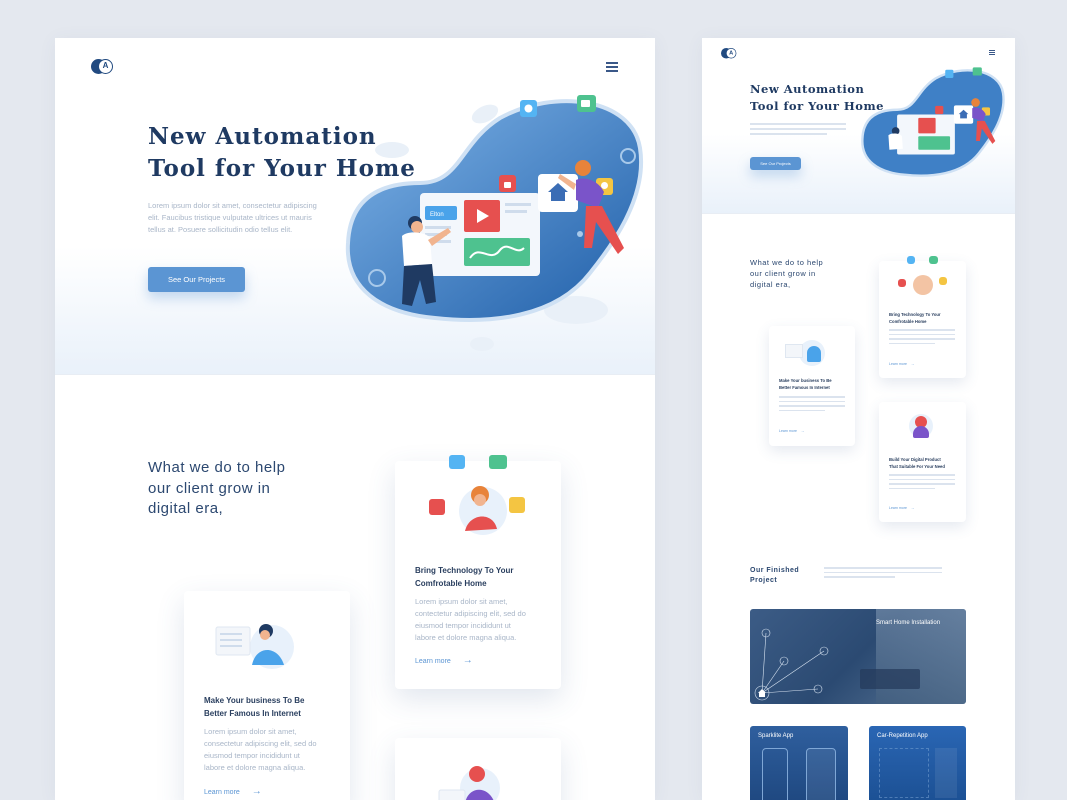 The height and width of the screenshot is (800, 1067). Describe the element at coordinates (469, 783) in the screenshot. I see `digital-product-illustration` at that location.